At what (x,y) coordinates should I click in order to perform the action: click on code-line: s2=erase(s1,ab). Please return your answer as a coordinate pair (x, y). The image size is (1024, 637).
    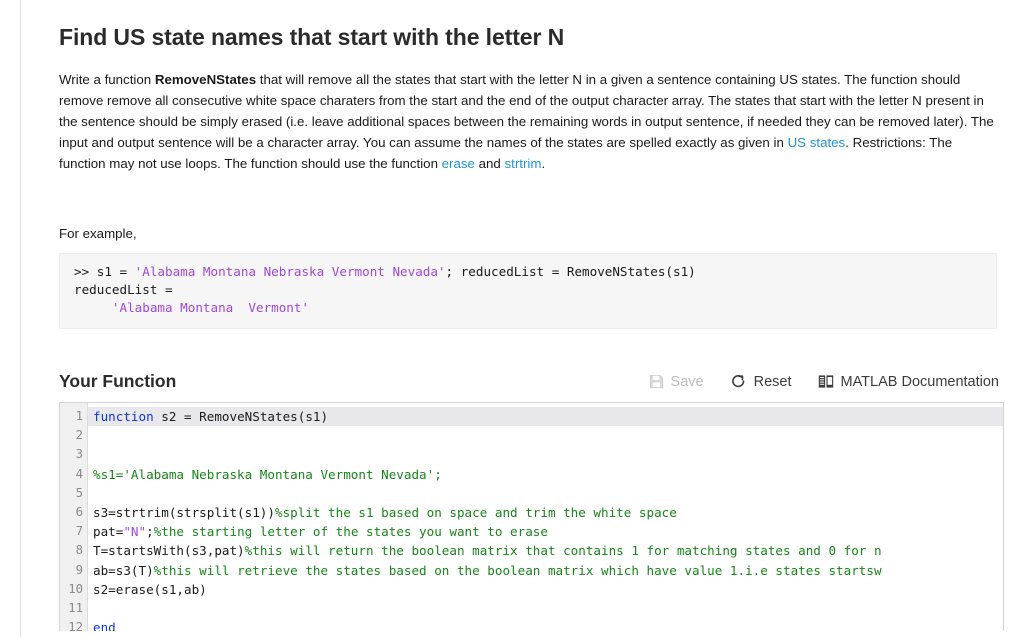
    Looking at the image, I should click on (548, 589).